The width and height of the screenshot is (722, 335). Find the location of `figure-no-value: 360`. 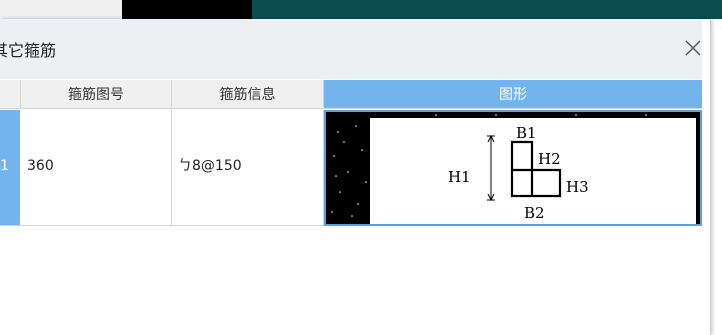

figure-no-value: 360 is located at coordinates (40, 166).